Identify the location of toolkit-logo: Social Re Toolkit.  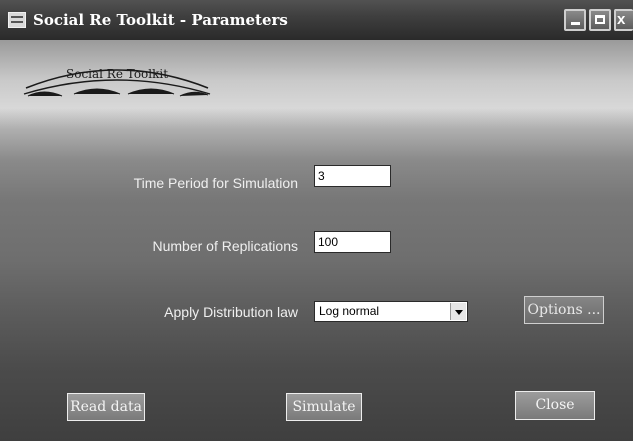
(117, 78).